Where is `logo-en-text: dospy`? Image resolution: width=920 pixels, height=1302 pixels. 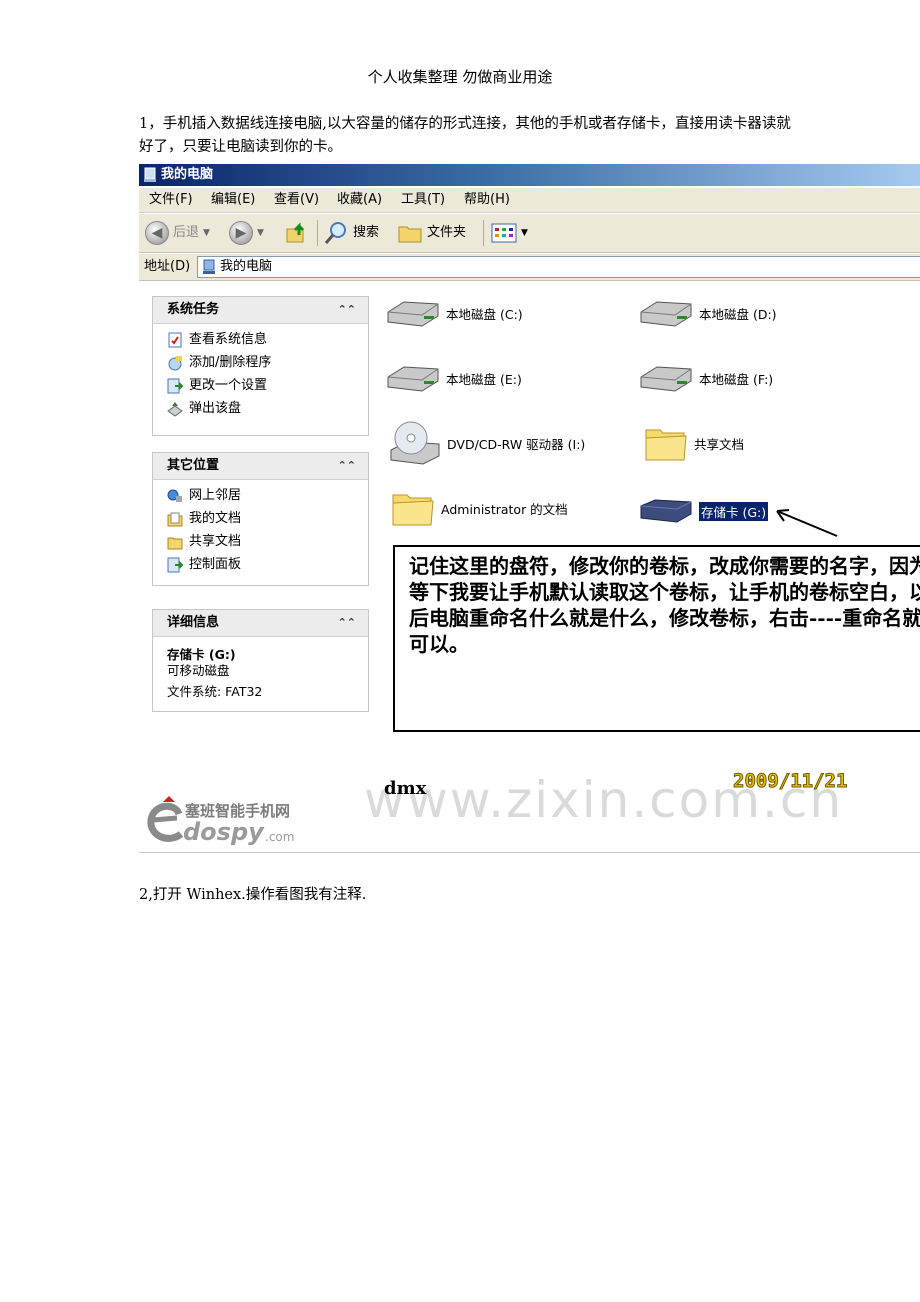
logo-en-text: dospy is located at coordinates (223, 832).